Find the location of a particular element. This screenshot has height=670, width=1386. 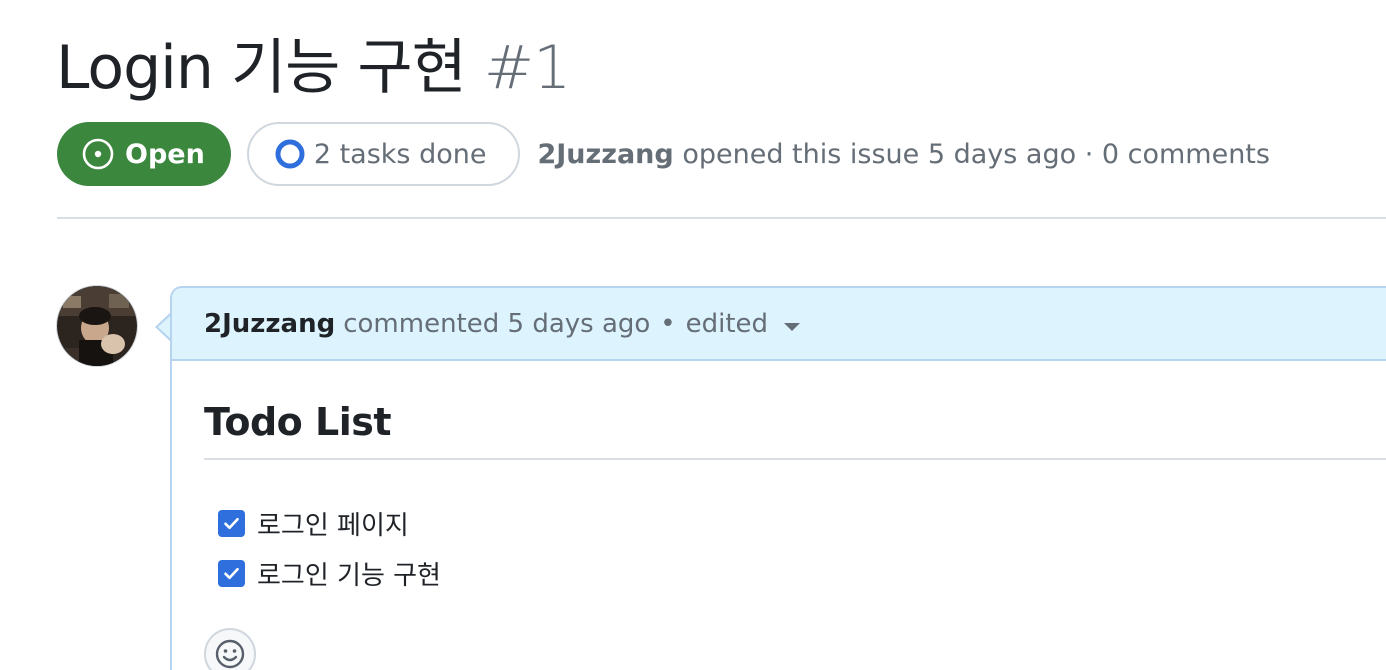

avatar-photo is located at coordinates (97, 326).